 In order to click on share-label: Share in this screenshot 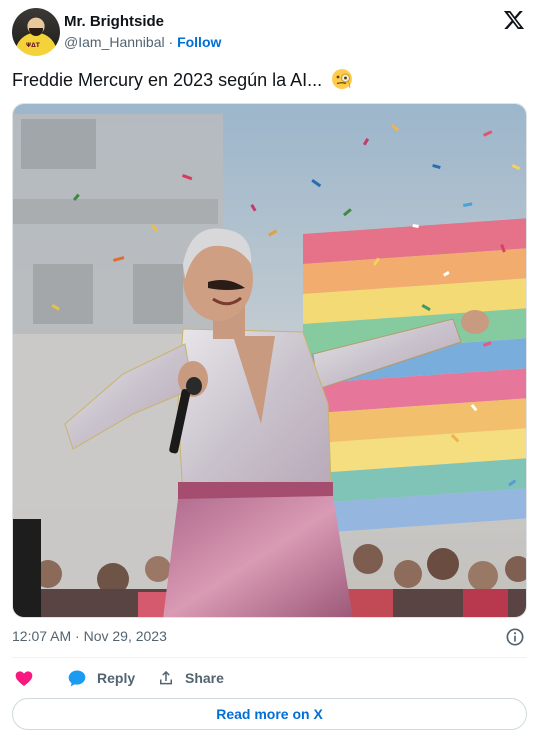, I will do `click(204, 678)`.